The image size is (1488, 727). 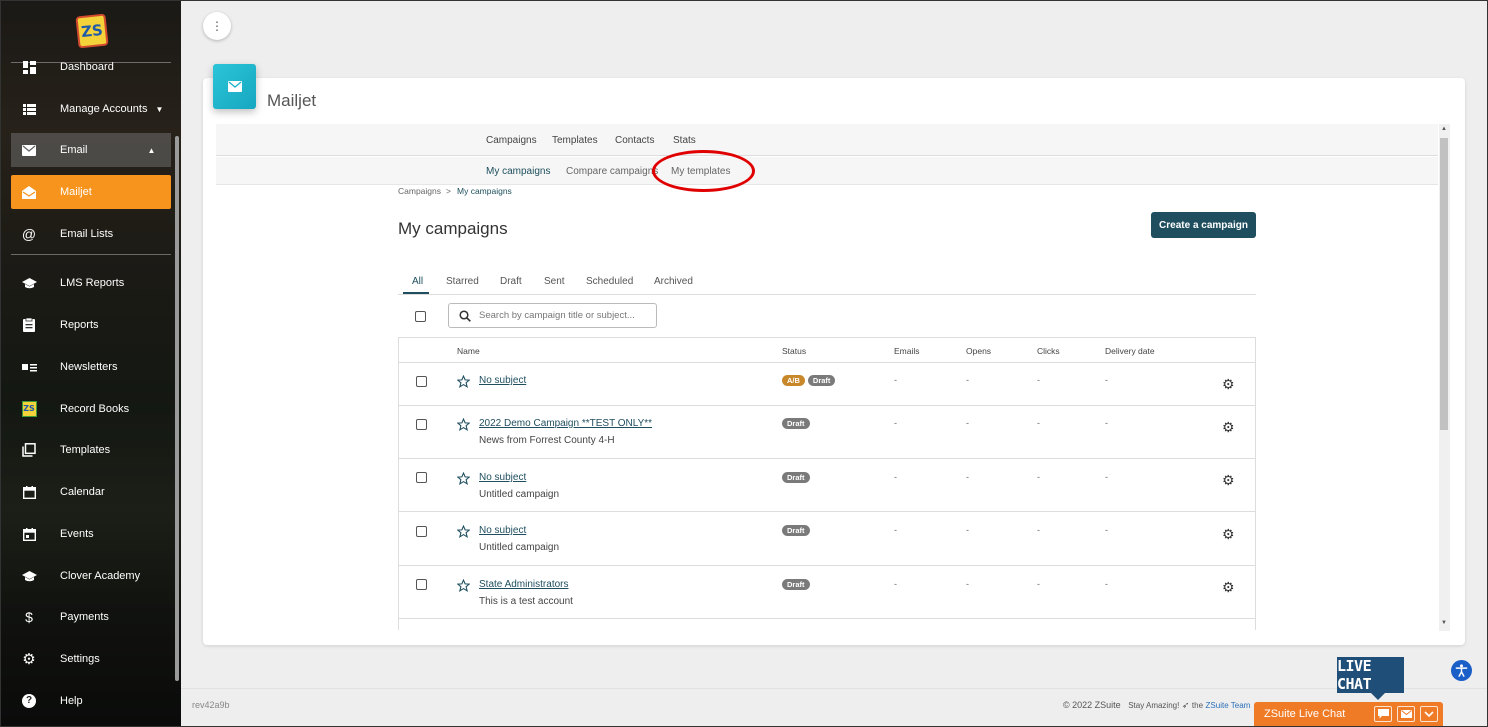 I want to click on minimize-button, so click(x=1429, y=714).